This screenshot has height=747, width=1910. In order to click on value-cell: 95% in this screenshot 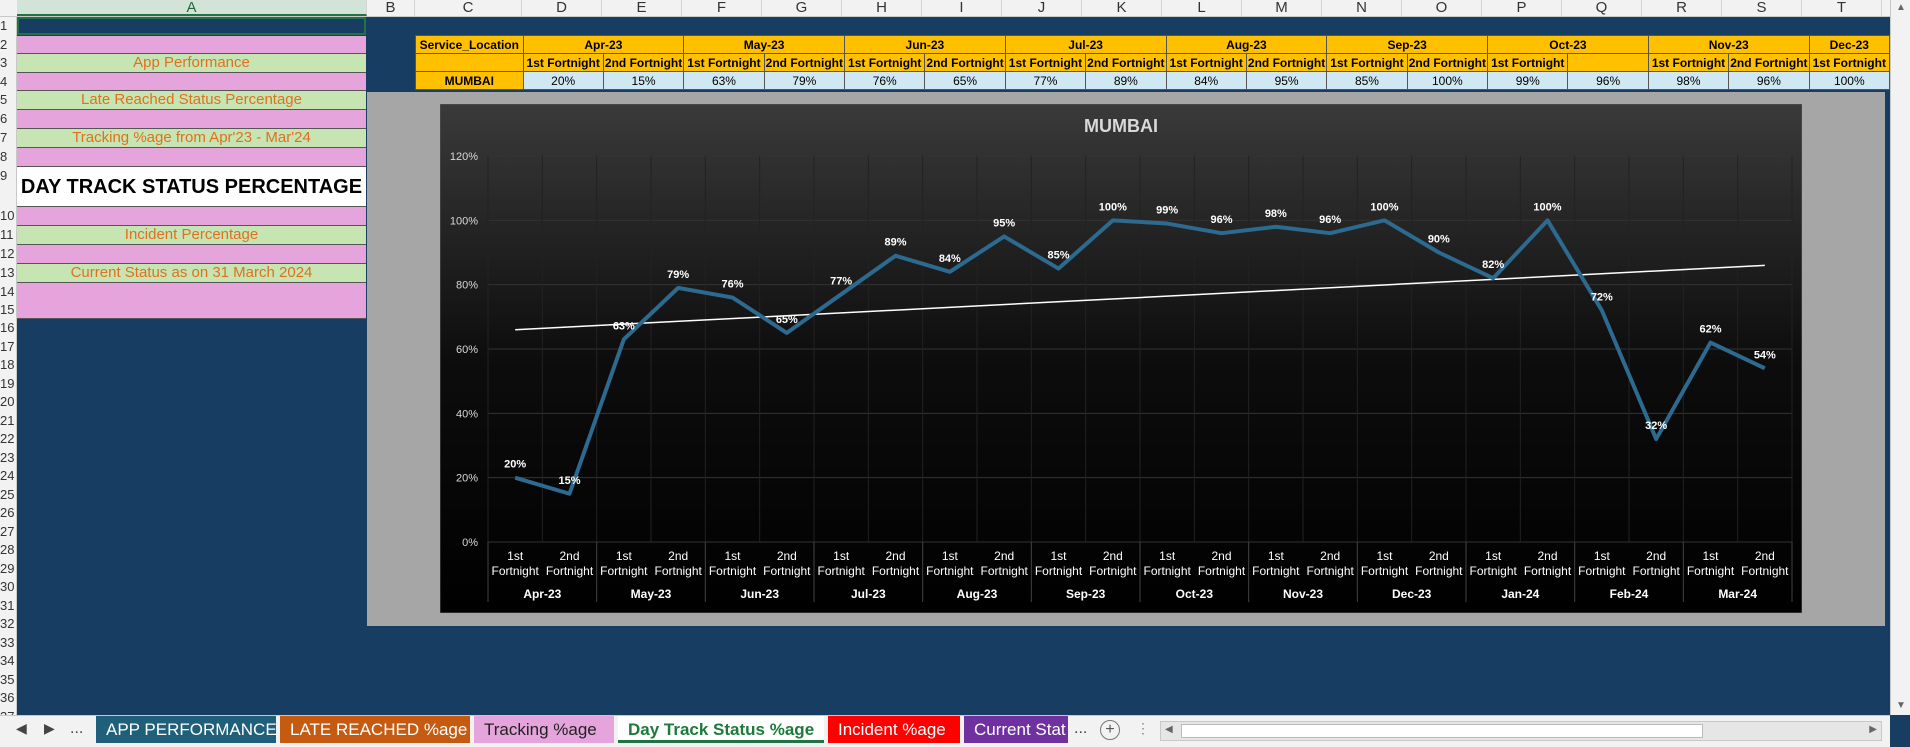, I will do `click(1286, 80)`.